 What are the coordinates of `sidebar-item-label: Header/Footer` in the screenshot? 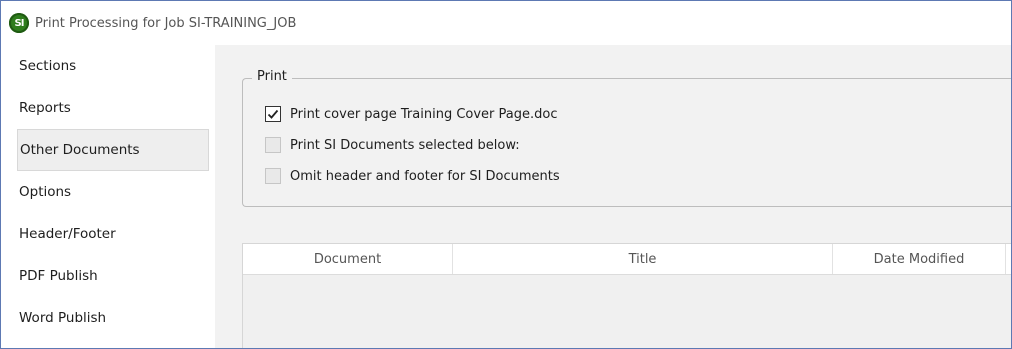 It's located at (67, 234).